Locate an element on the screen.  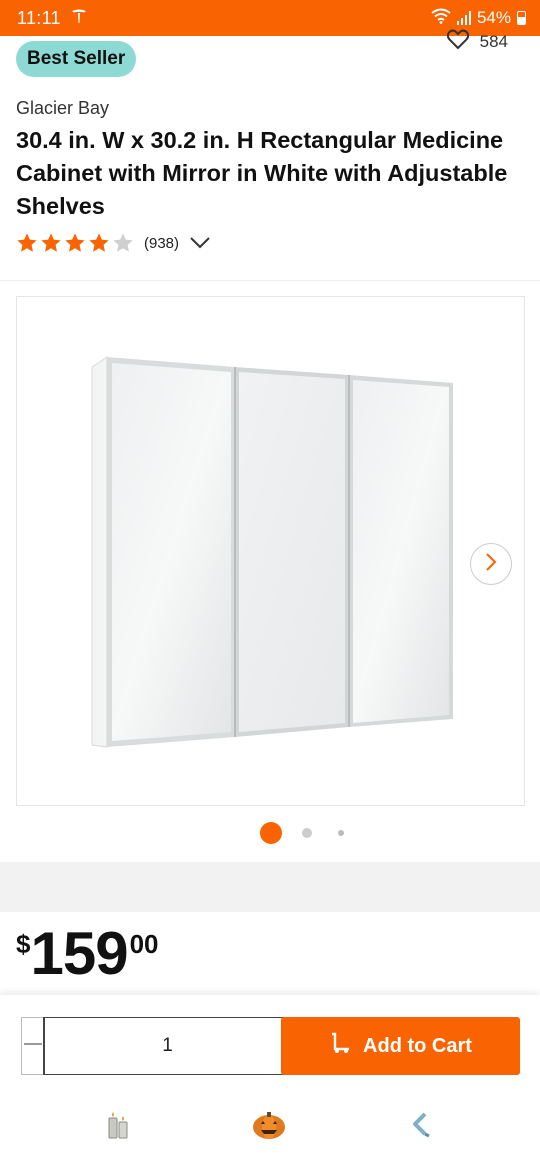
quantity-input is located at coordinates (167, 1046).